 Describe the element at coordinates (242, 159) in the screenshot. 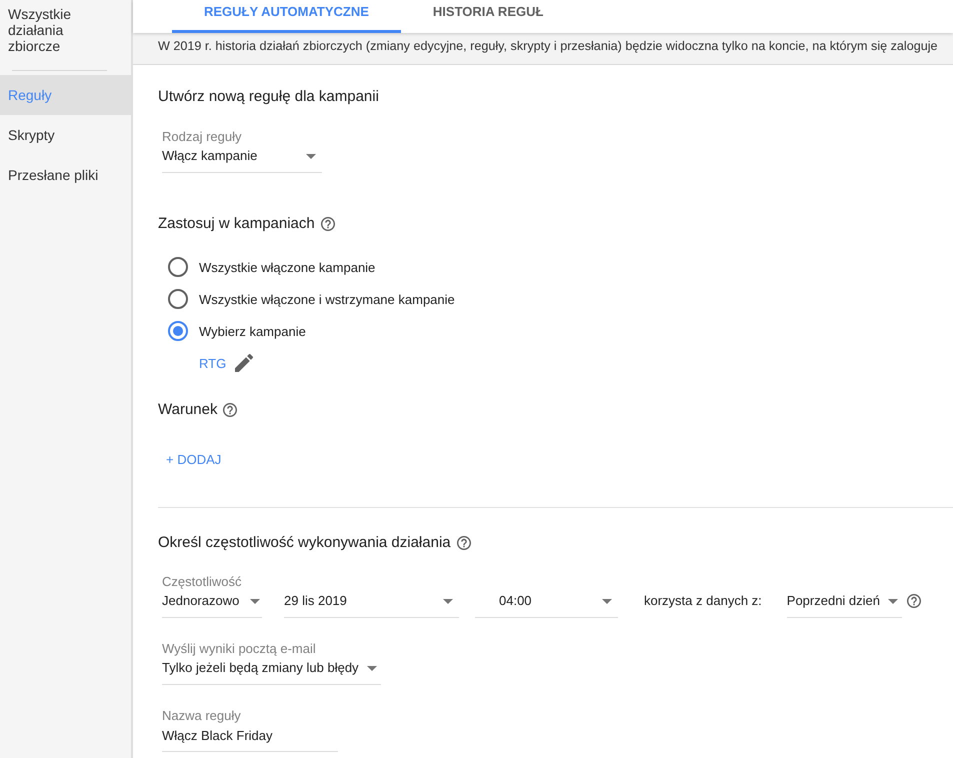

I see `rule-type-dropdown: Włącz kampanie` at that location.